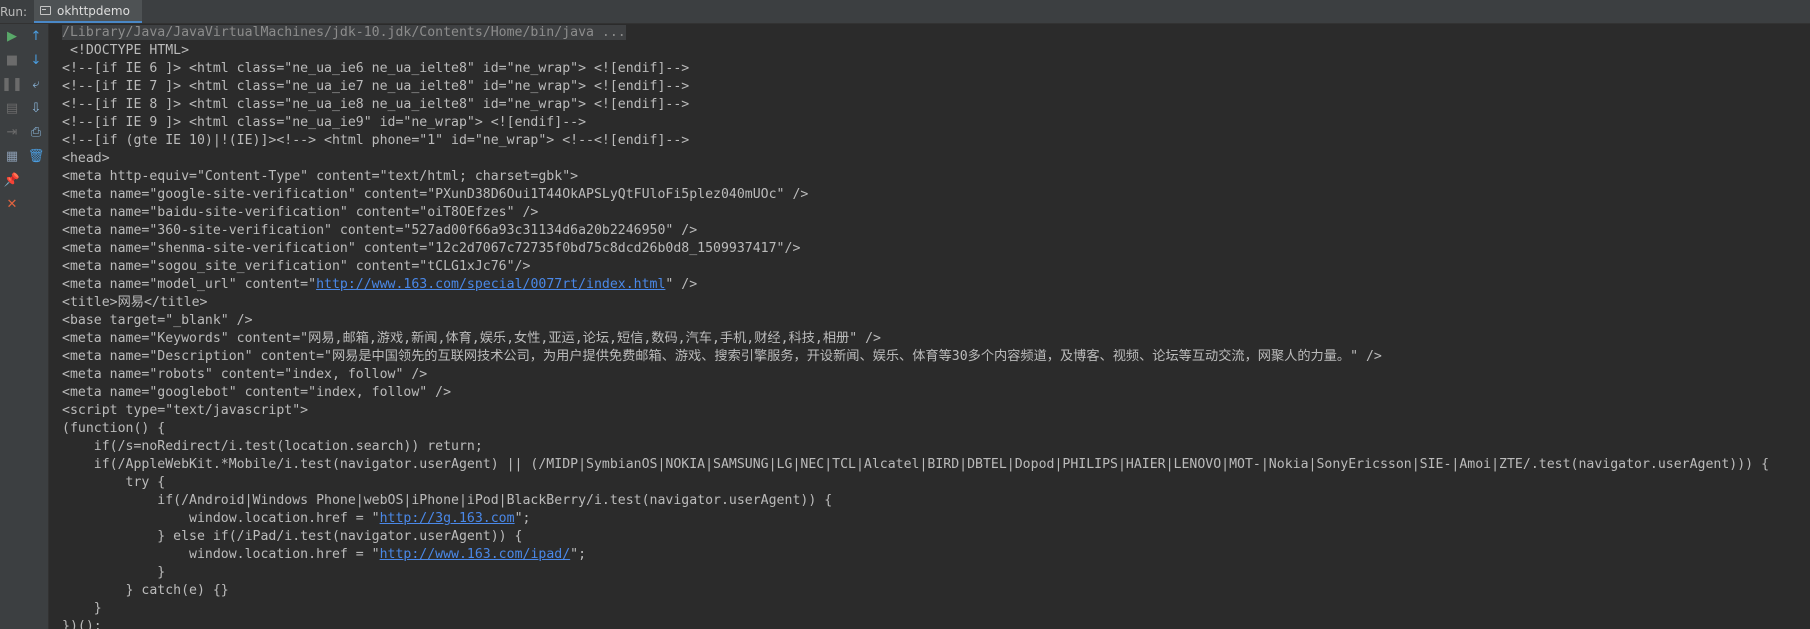 The width and height of the screenshot is (1810, 629). What do you see at coordinates (936, 429) in the screenshot?
I see `console-line: (function() {` at bounding box center [936, 429].